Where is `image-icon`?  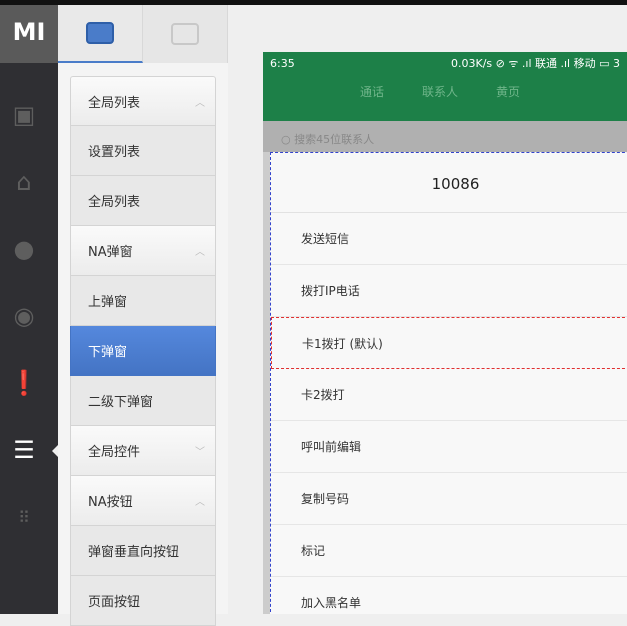
image-icon is located at coordinates (100, 33).